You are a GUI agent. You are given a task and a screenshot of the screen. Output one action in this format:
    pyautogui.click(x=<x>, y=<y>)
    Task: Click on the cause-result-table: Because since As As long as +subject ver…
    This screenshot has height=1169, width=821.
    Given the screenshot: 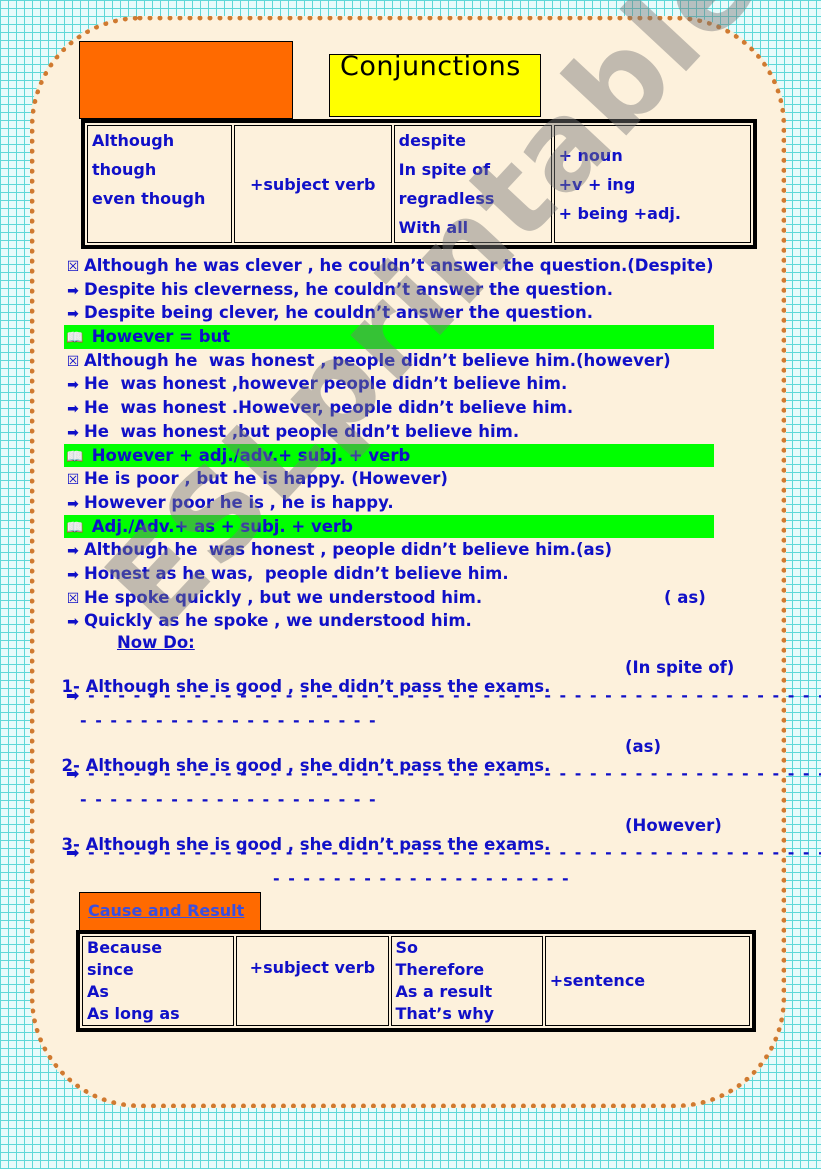 What is the action you would take?
    pyautogui.click(x=416, y=981)
    